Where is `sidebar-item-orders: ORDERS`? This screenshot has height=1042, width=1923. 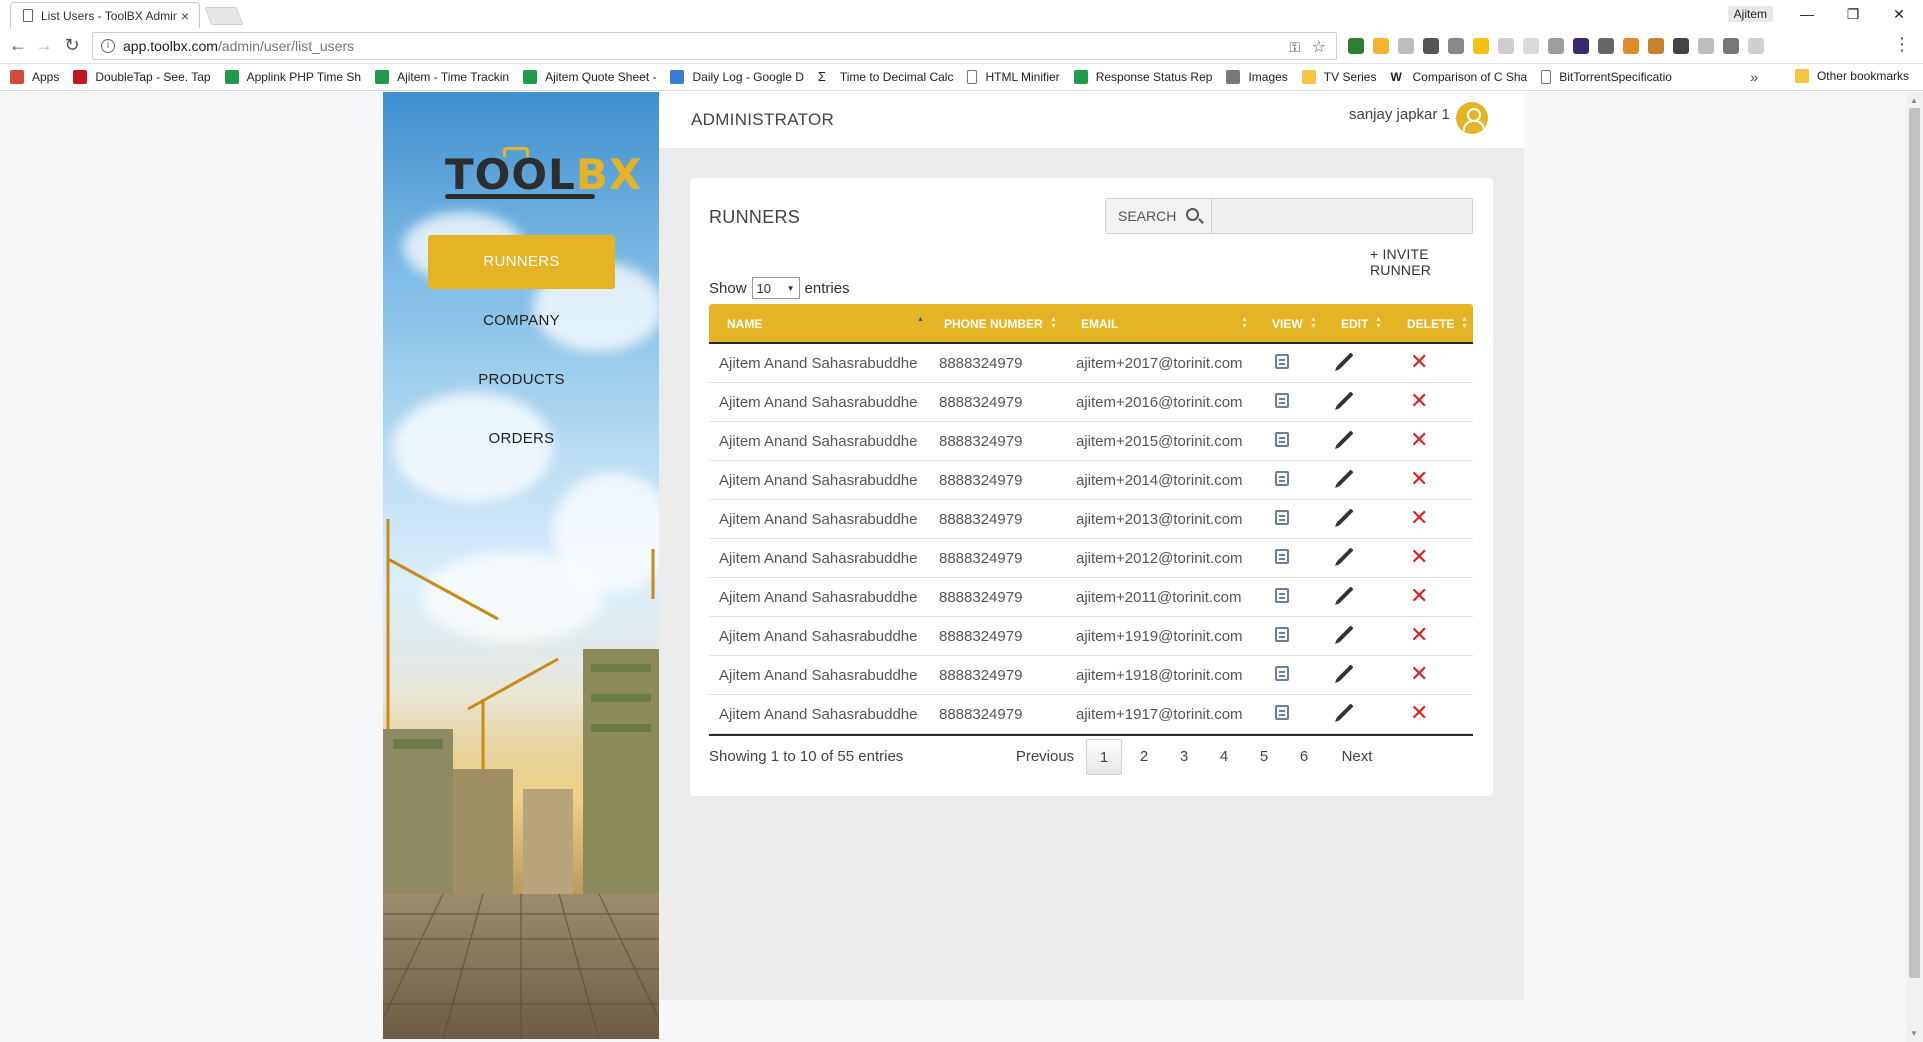 sidebar-item-orders: ORDERS is located at coordinates (521, 439).